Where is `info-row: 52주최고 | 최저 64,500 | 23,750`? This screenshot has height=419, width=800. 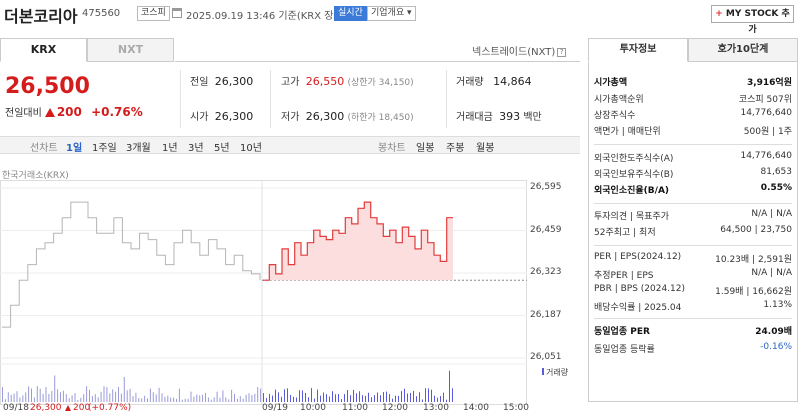 info-row: 52주최고 | 최저 64,500 | 23,750 is located at coordinates (693, 231).